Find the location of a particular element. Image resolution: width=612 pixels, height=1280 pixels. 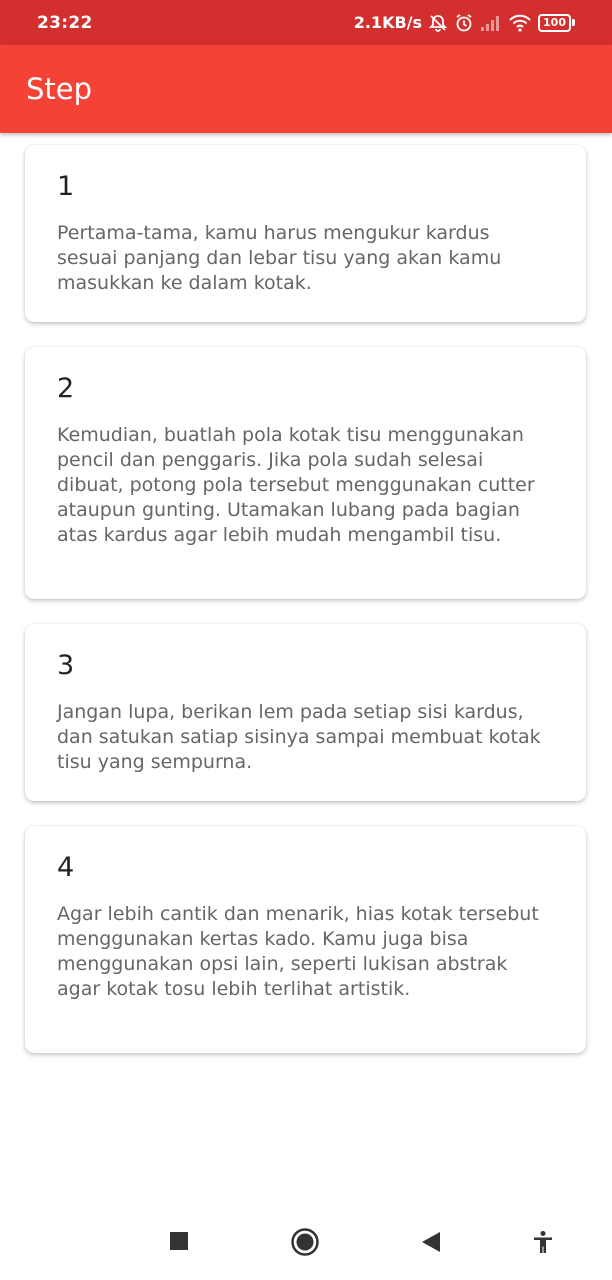

battery-cap is located at coordinates (573, 22).